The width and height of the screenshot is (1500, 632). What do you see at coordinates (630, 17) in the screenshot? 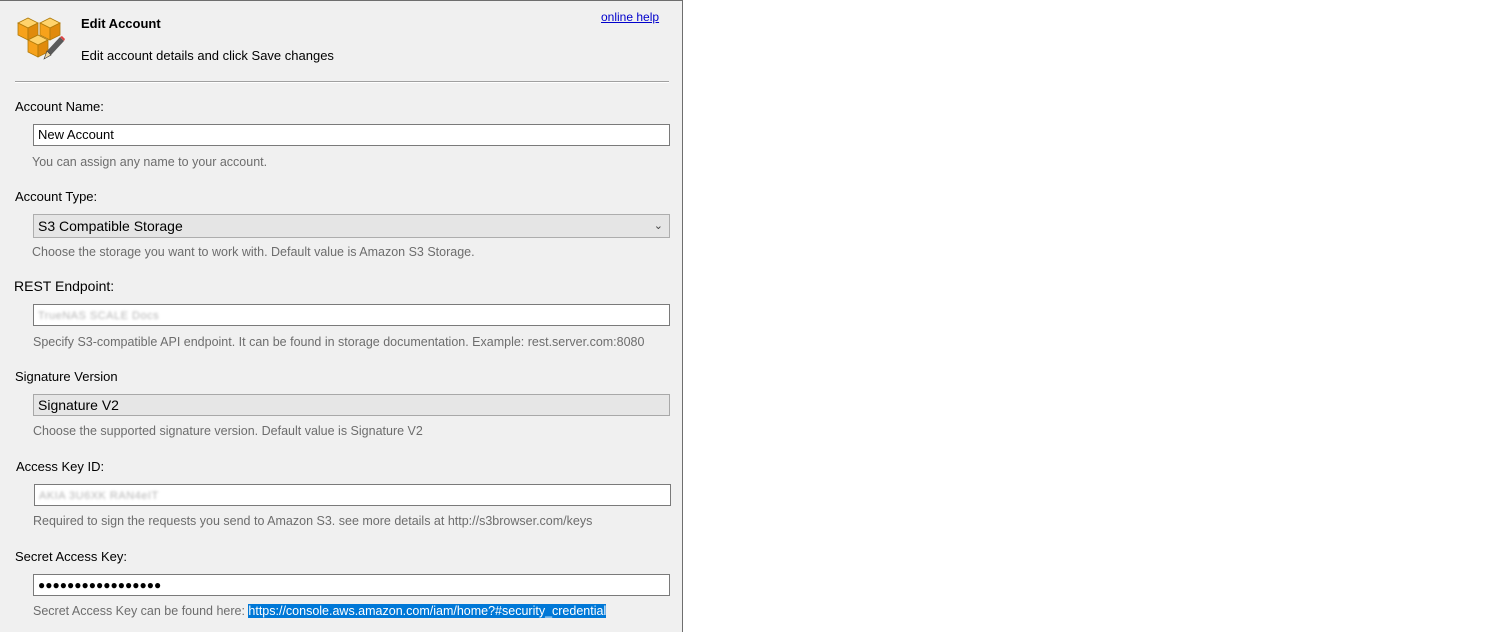
I see `online-help-link: online help` at bounding box center [630, 17].